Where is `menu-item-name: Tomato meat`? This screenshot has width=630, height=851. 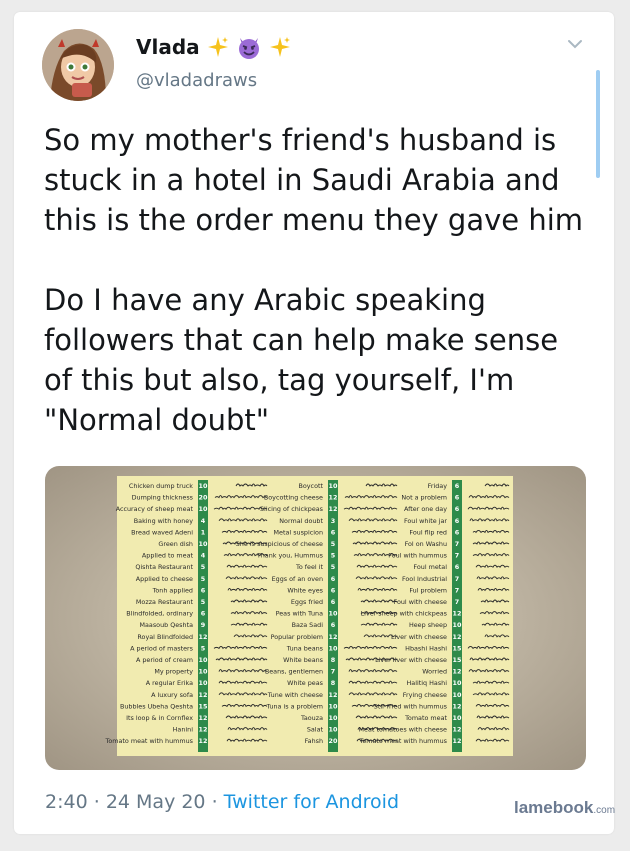
menu-item-name: Tomato meat is located at coordinates (425, 718).